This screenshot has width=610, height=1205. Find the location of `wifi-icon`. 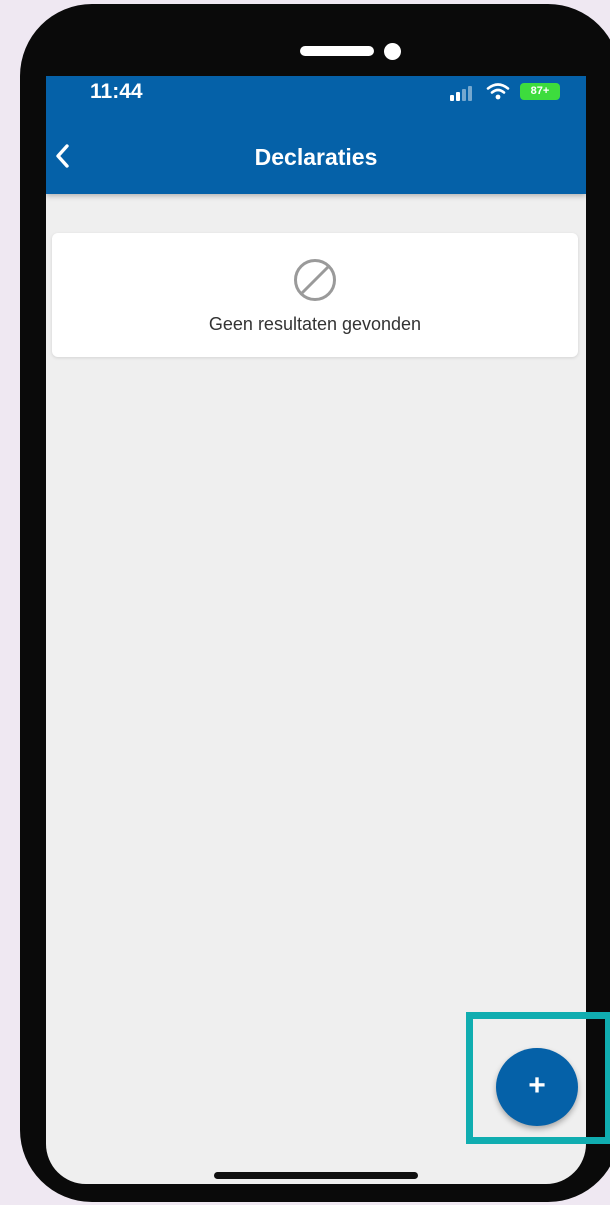

wifi-icon is located at coordinates (498, 91).